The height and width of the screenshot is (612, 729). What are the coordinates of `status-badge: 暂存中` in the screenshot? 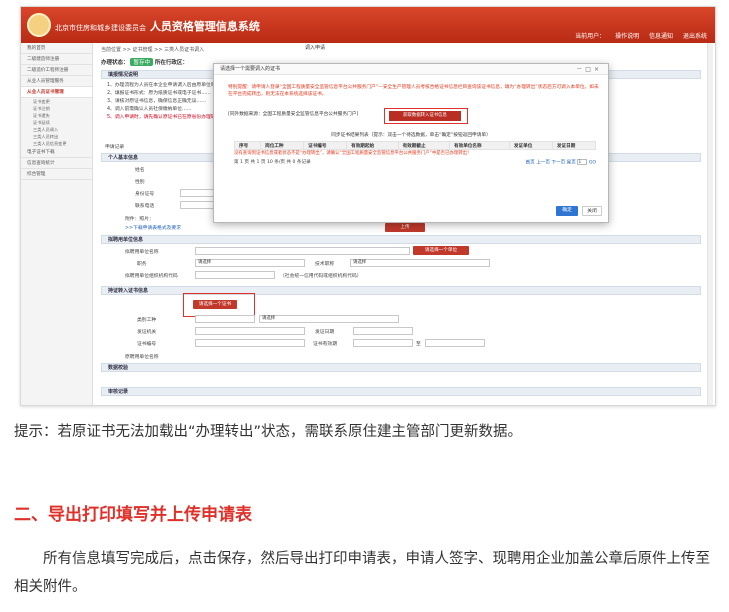 It's located at (141, 62).